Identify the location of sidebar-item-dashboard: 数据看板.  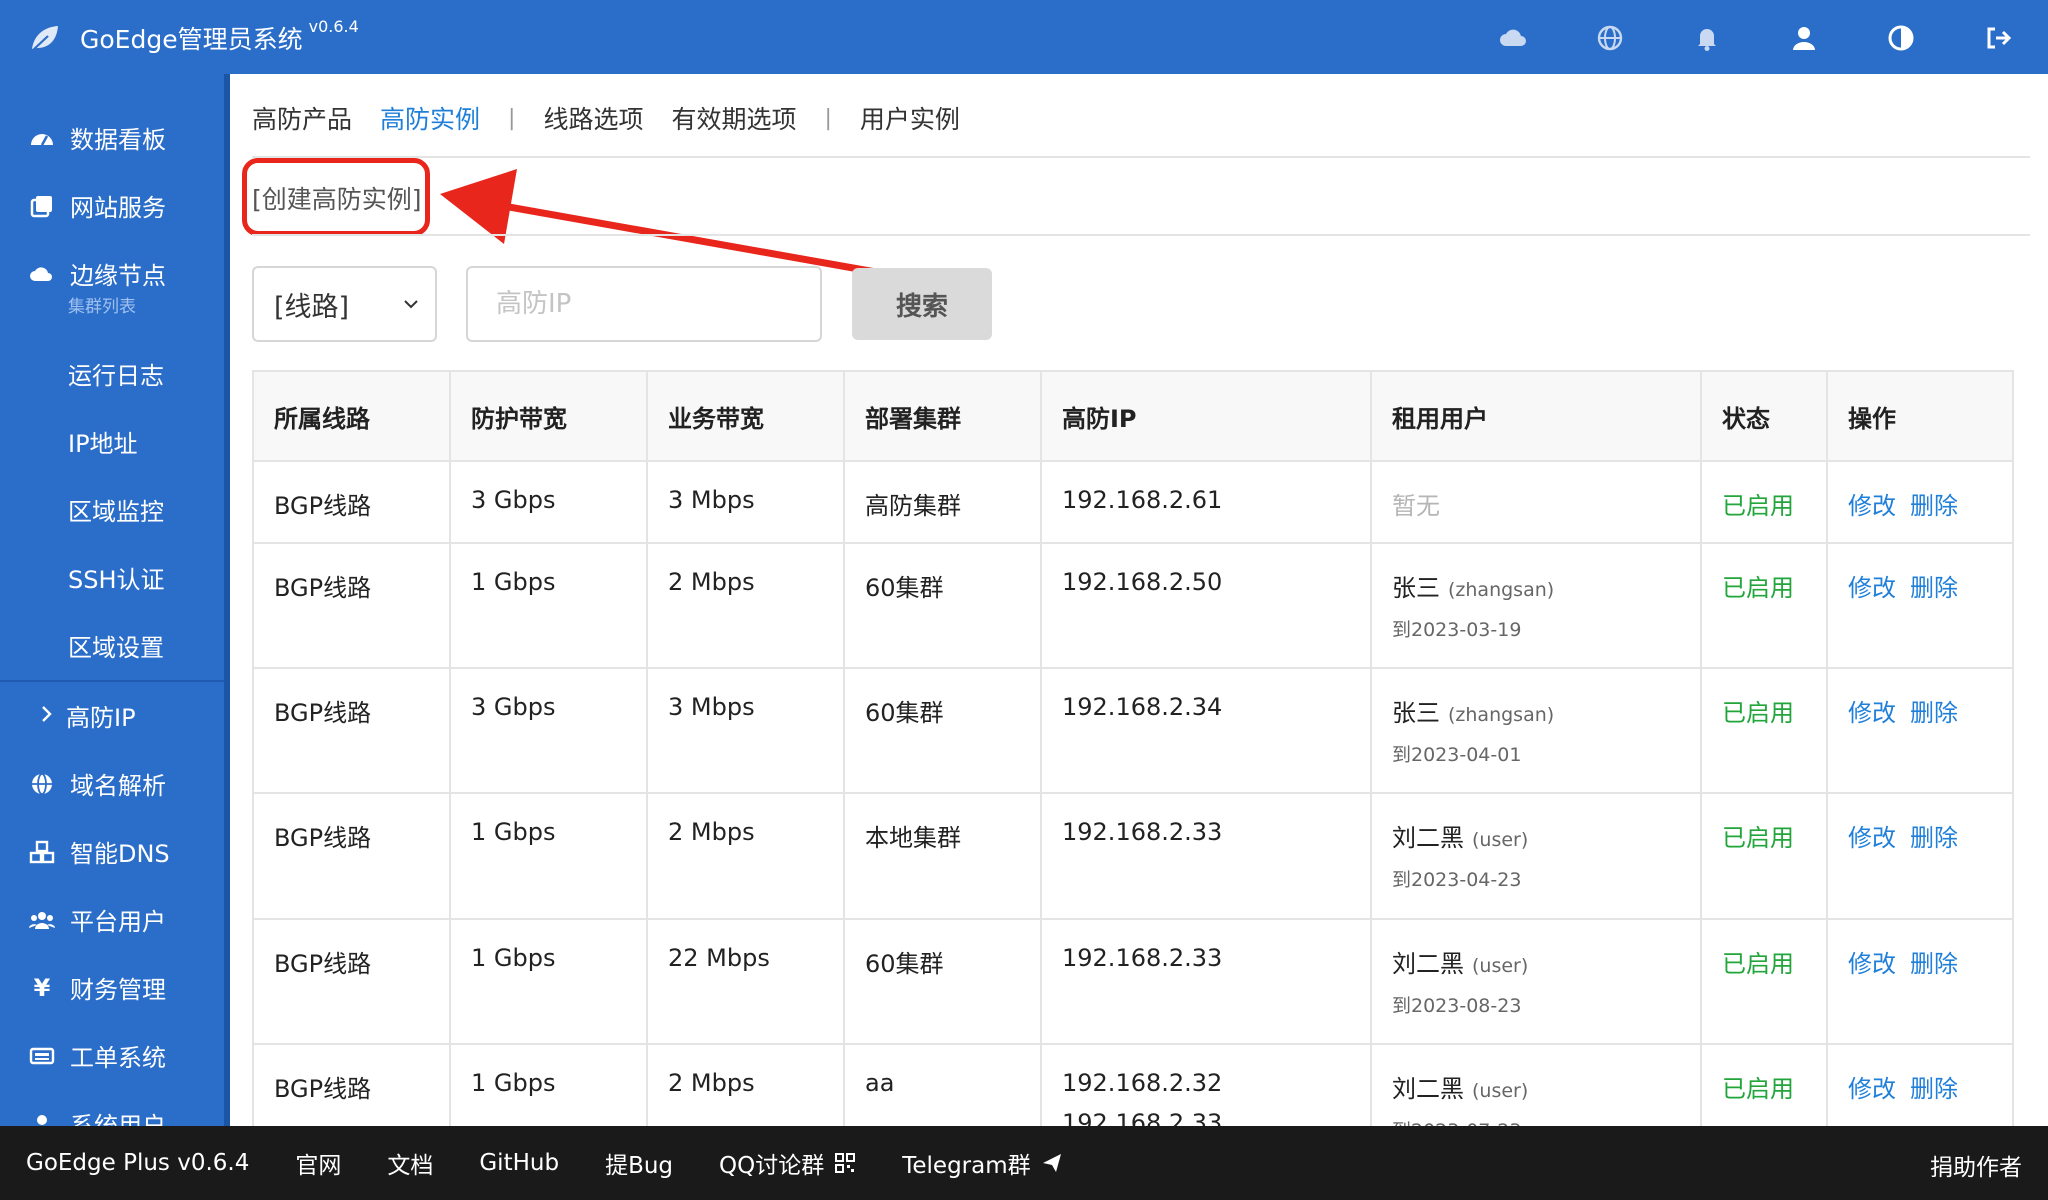
(115, 137).